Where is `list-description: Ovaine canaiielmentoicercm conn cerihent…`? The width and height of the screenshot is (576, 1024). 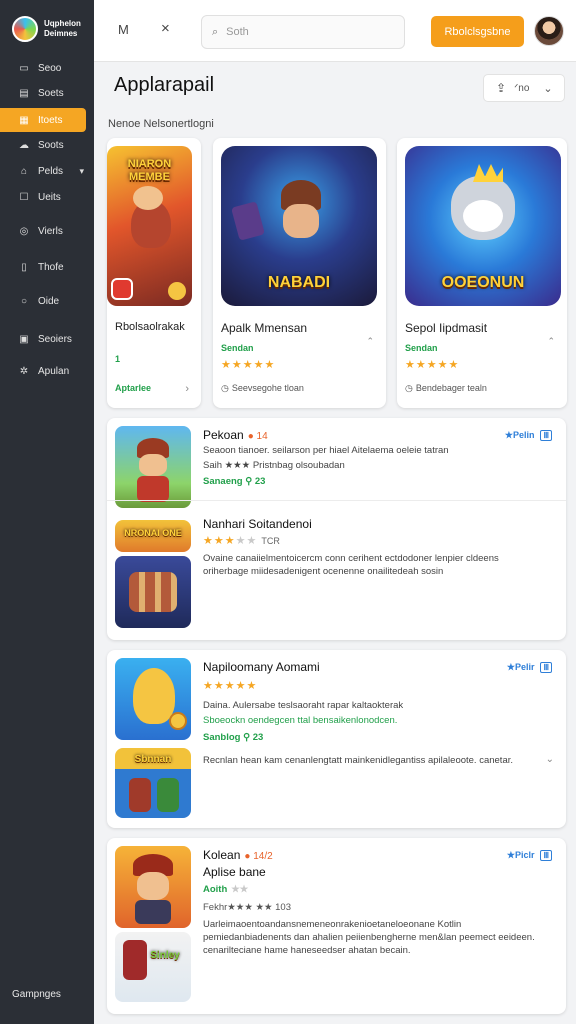 list-description: Ovaine canaiielmentoicercm conn cerihent… is located at coordinates (351, 565).